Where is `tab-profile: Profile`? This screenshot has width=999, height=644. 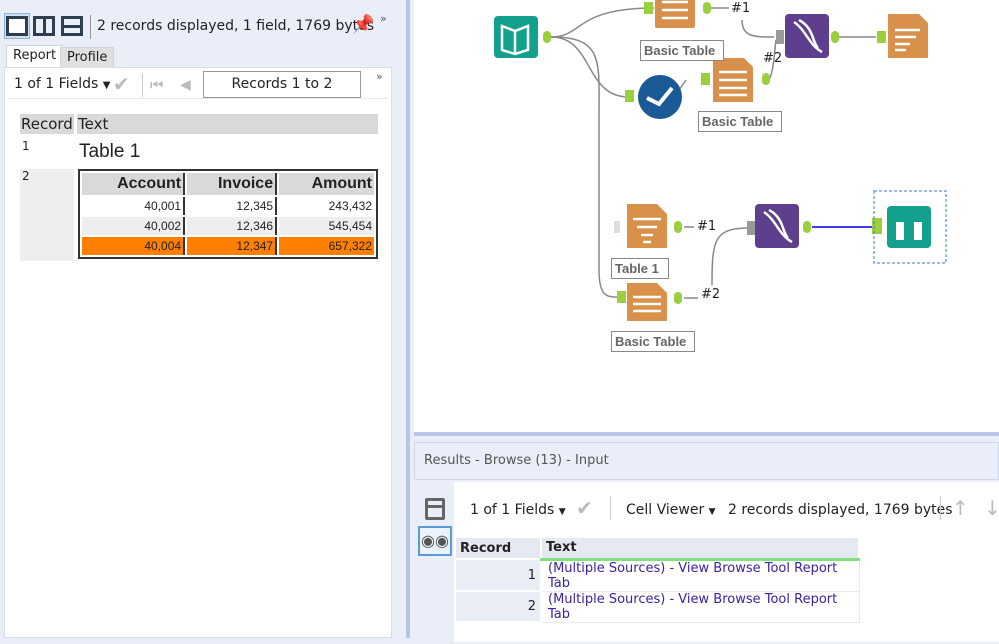
tab-profile: Profile is located at coordinates (87, 58).